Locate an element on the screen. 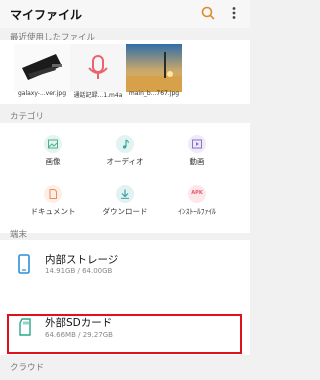  apk-badge: APK is located at coordinates (197, 193).